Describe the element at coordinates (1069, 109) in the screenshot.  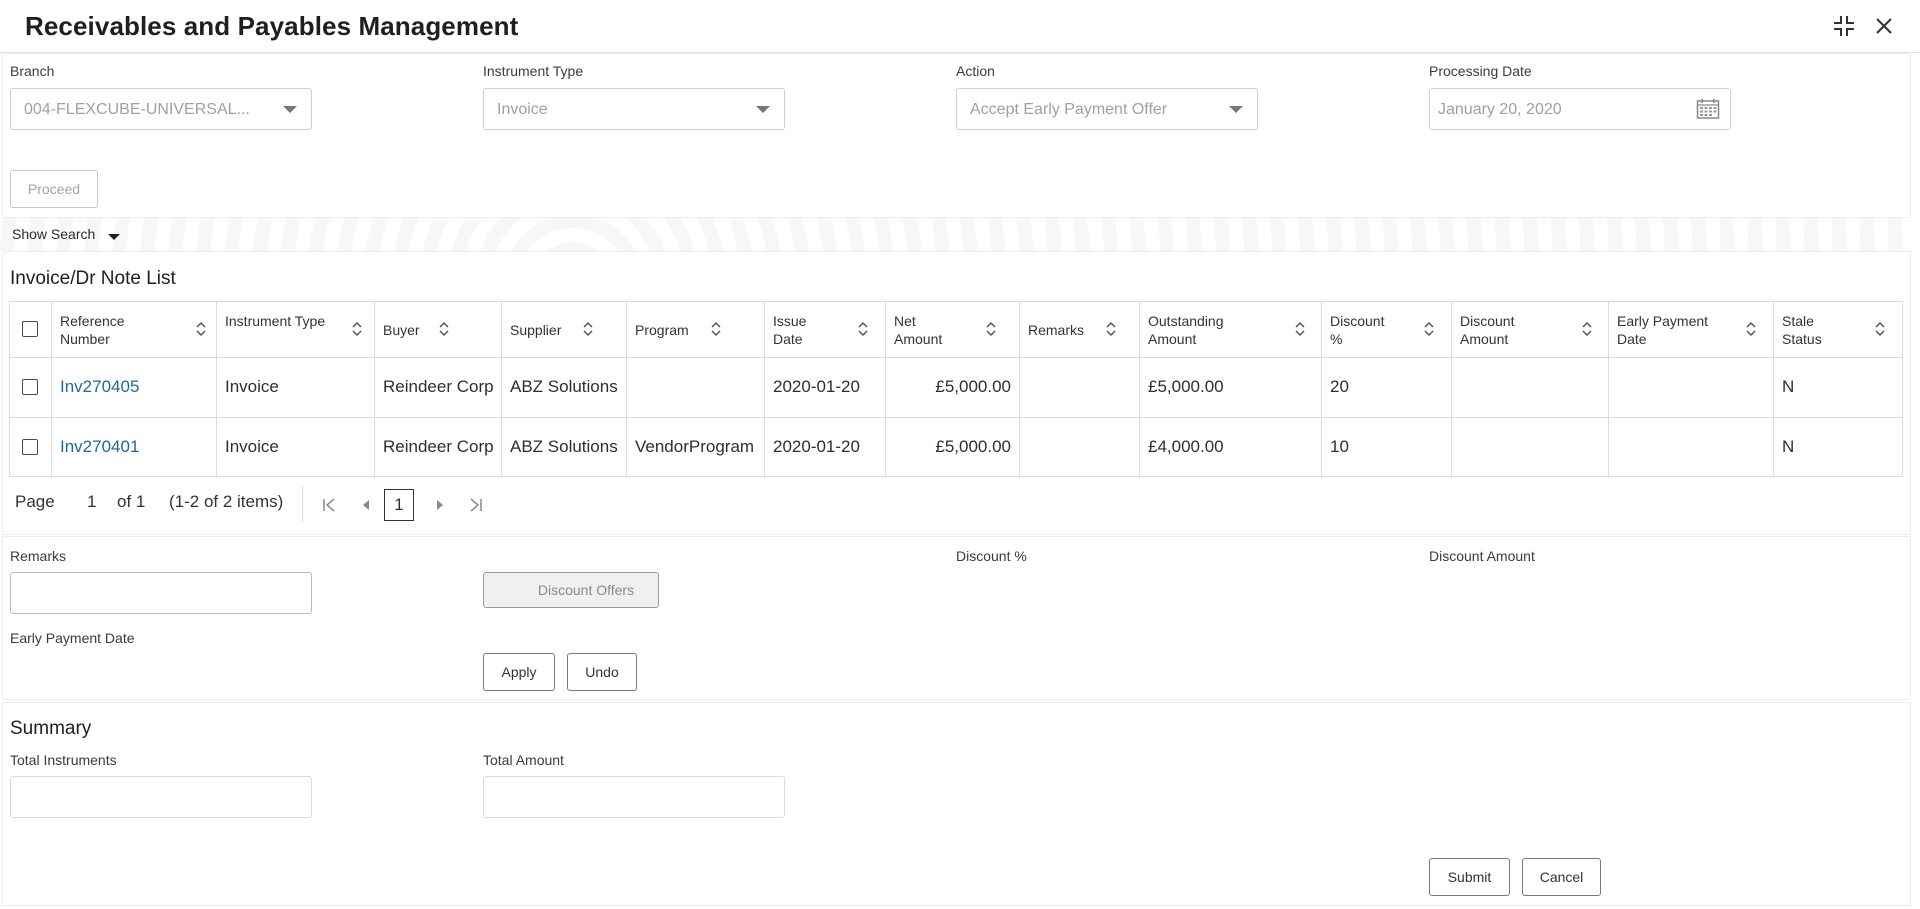
I see `action-value: Accept Early Payment Offer` at that location.